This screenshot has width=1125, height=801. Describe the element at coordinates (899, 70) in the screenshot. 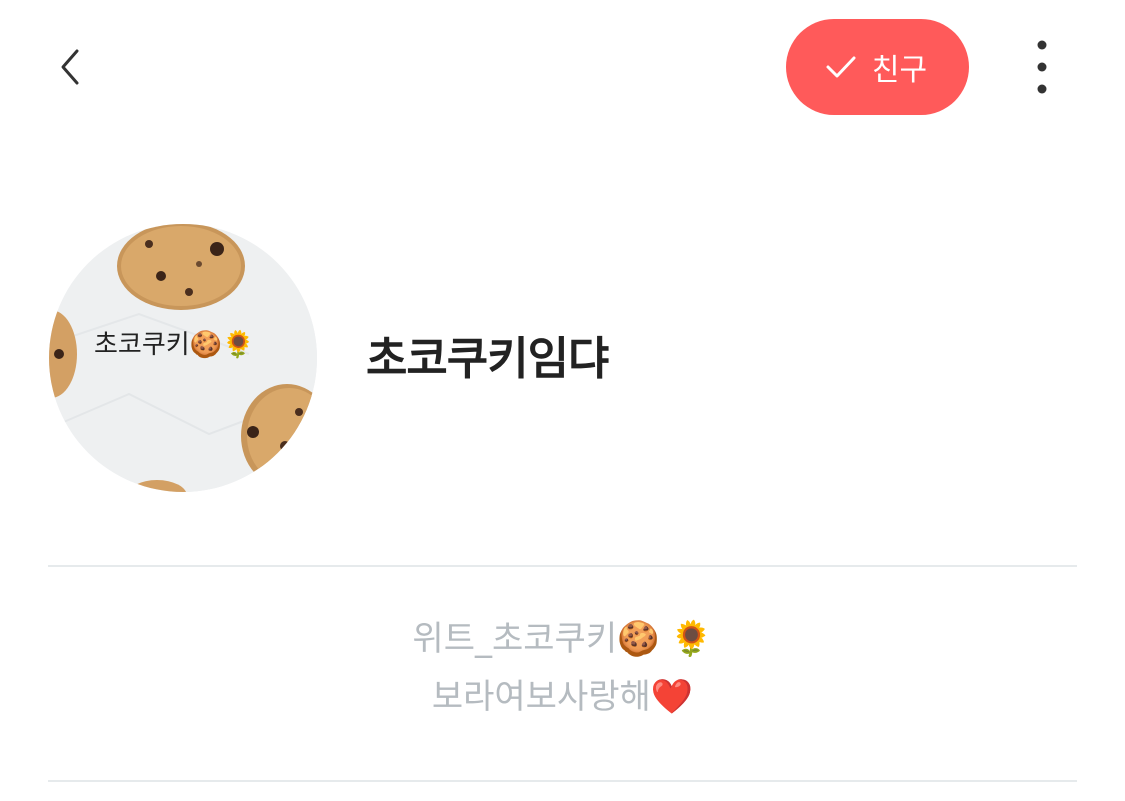

I see `friend-button-label: 친구` at that location.